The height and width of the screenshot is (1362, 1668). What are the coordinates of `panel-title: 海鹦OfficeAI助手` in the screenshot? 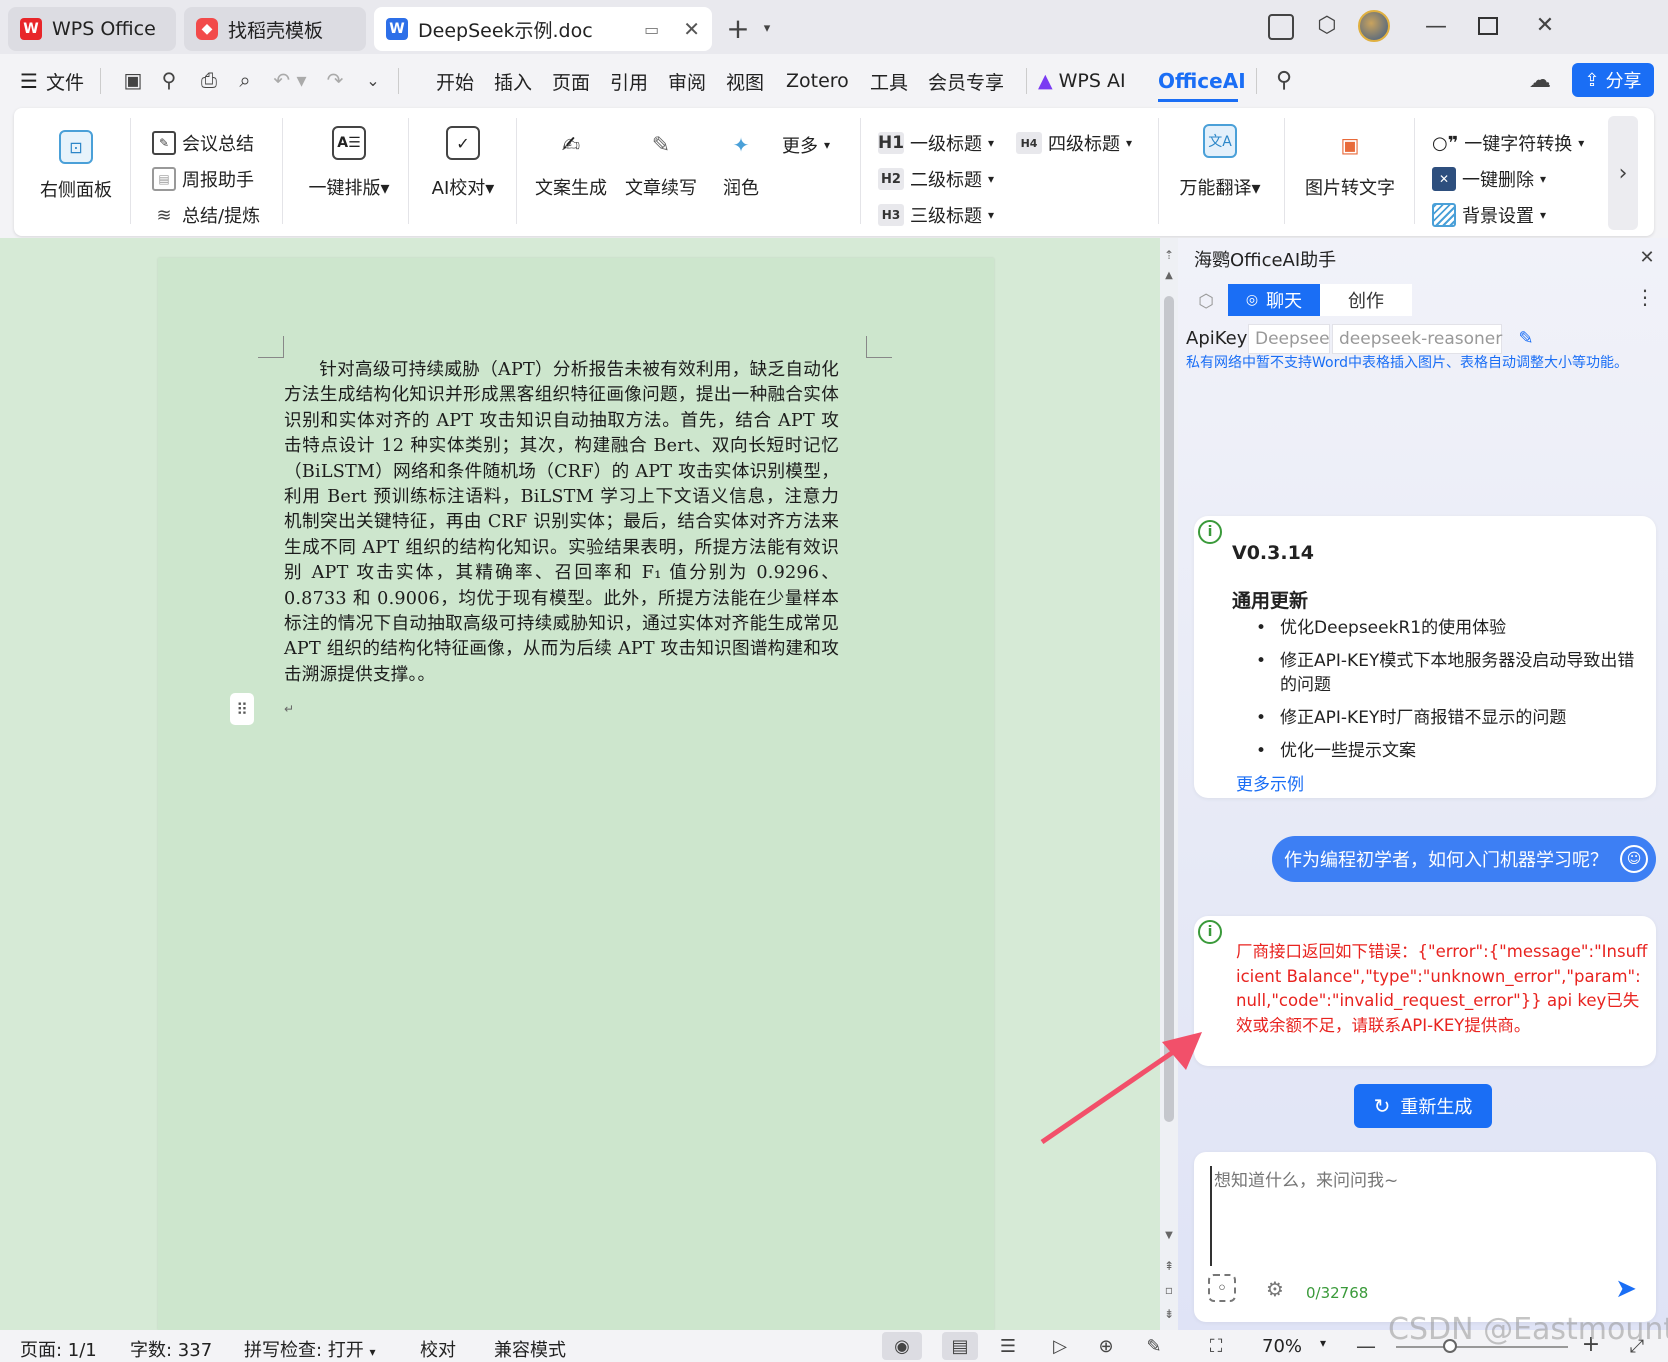 It's located at (1265, 260).